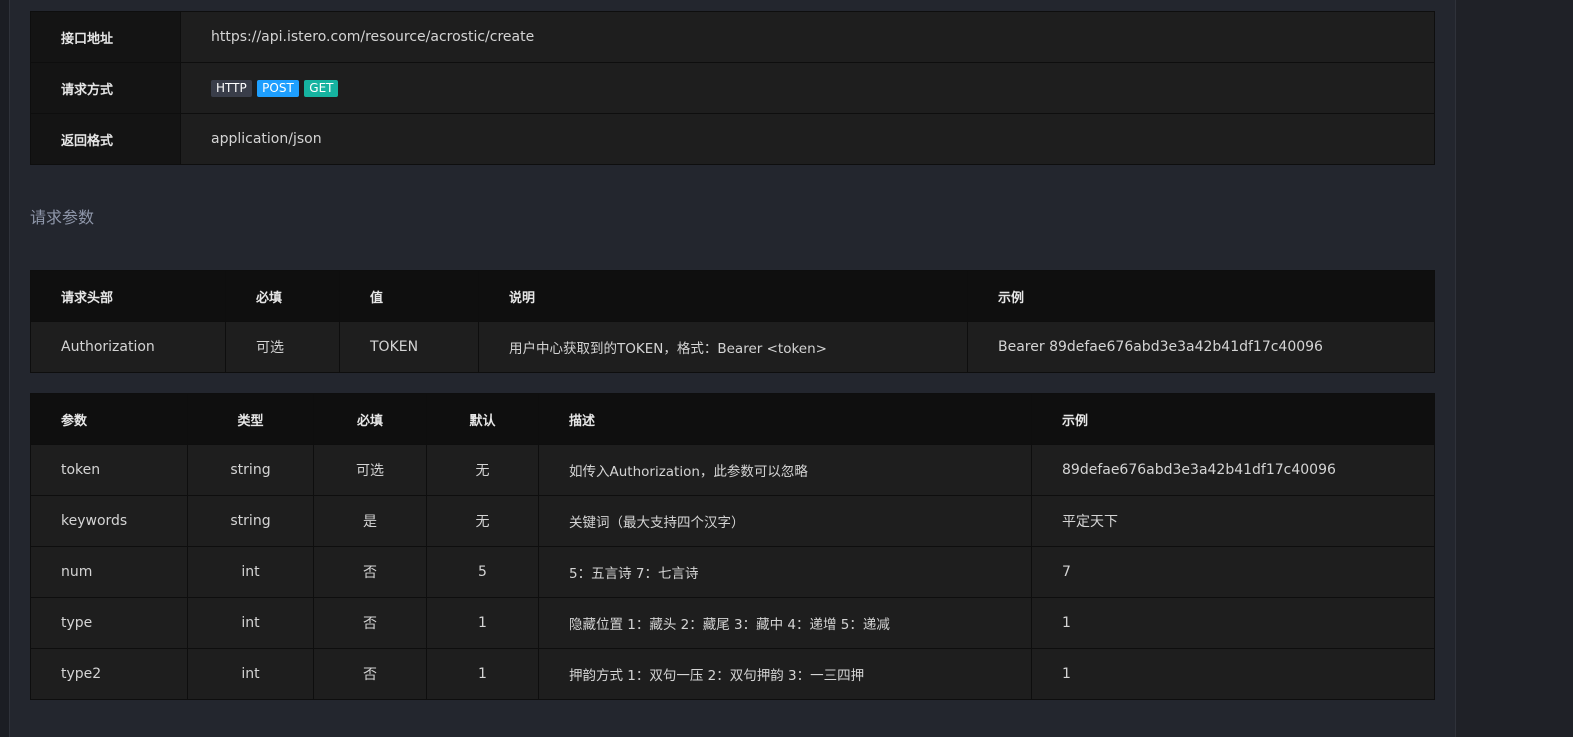 This screenshot has height=737, width=1573. Describe the element at coordinates (109, 470) in the screenshot. I see `param-name: token` at that location.